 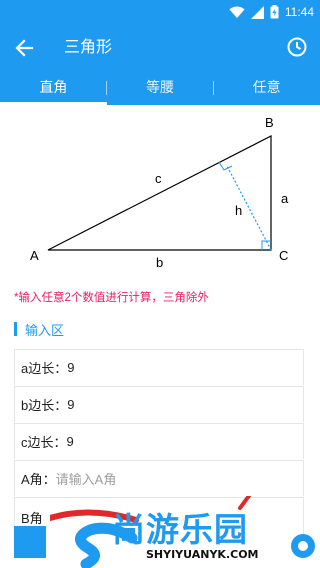 I want to click on calculation-hint: *输入任意2个数值进行计算，三角除外, so click(x=111, y=298).